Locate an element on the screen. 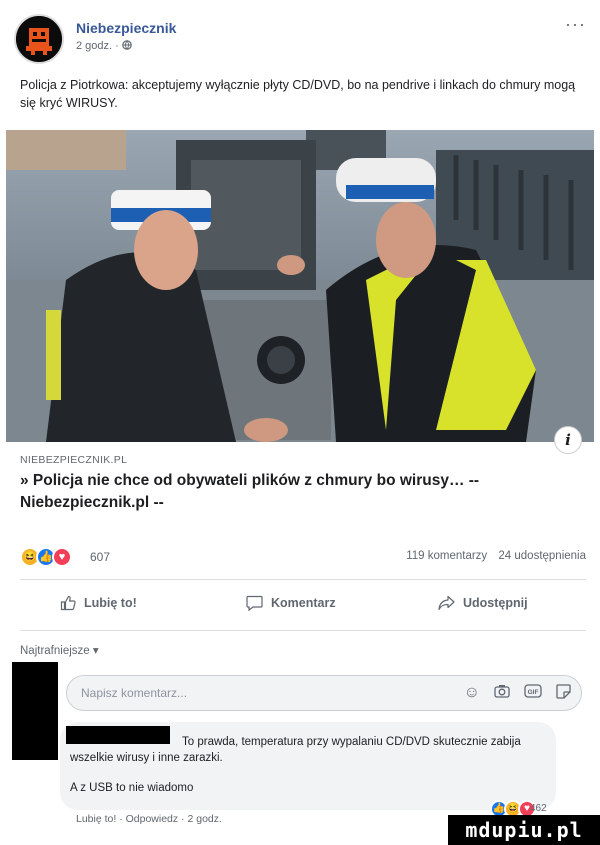 The height and width of the screenshot is (845, 600). comment-button: Komentarz is located at coordinates (291, 603).